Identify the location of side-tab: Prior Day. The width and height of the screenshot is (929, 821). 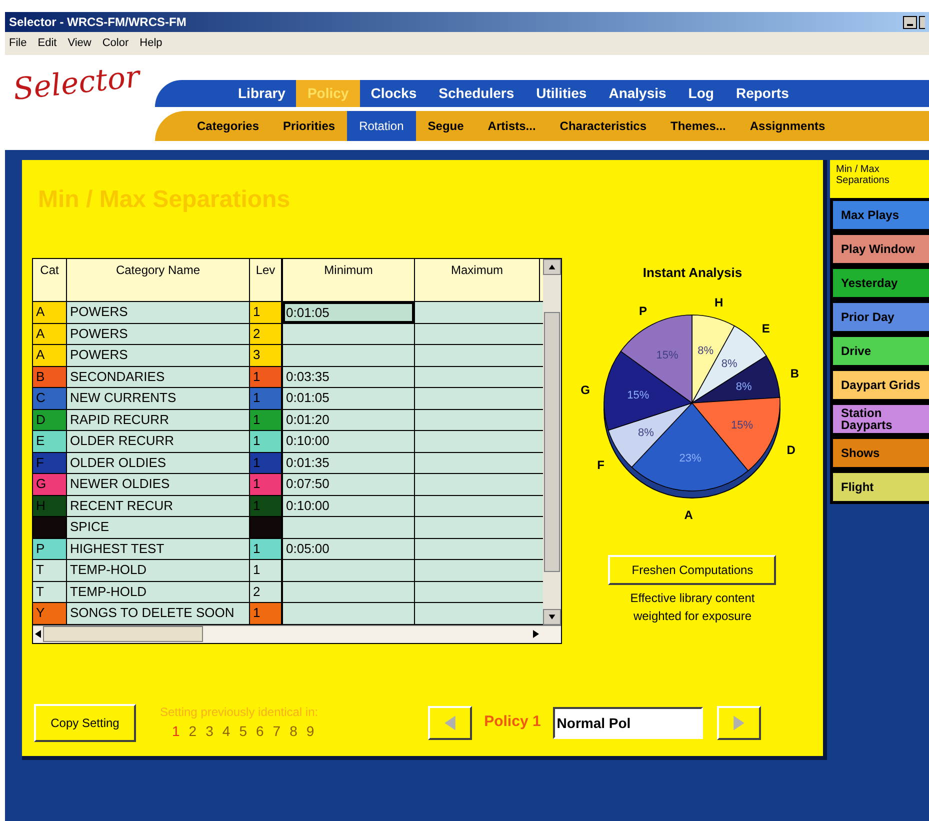
(879, 317).